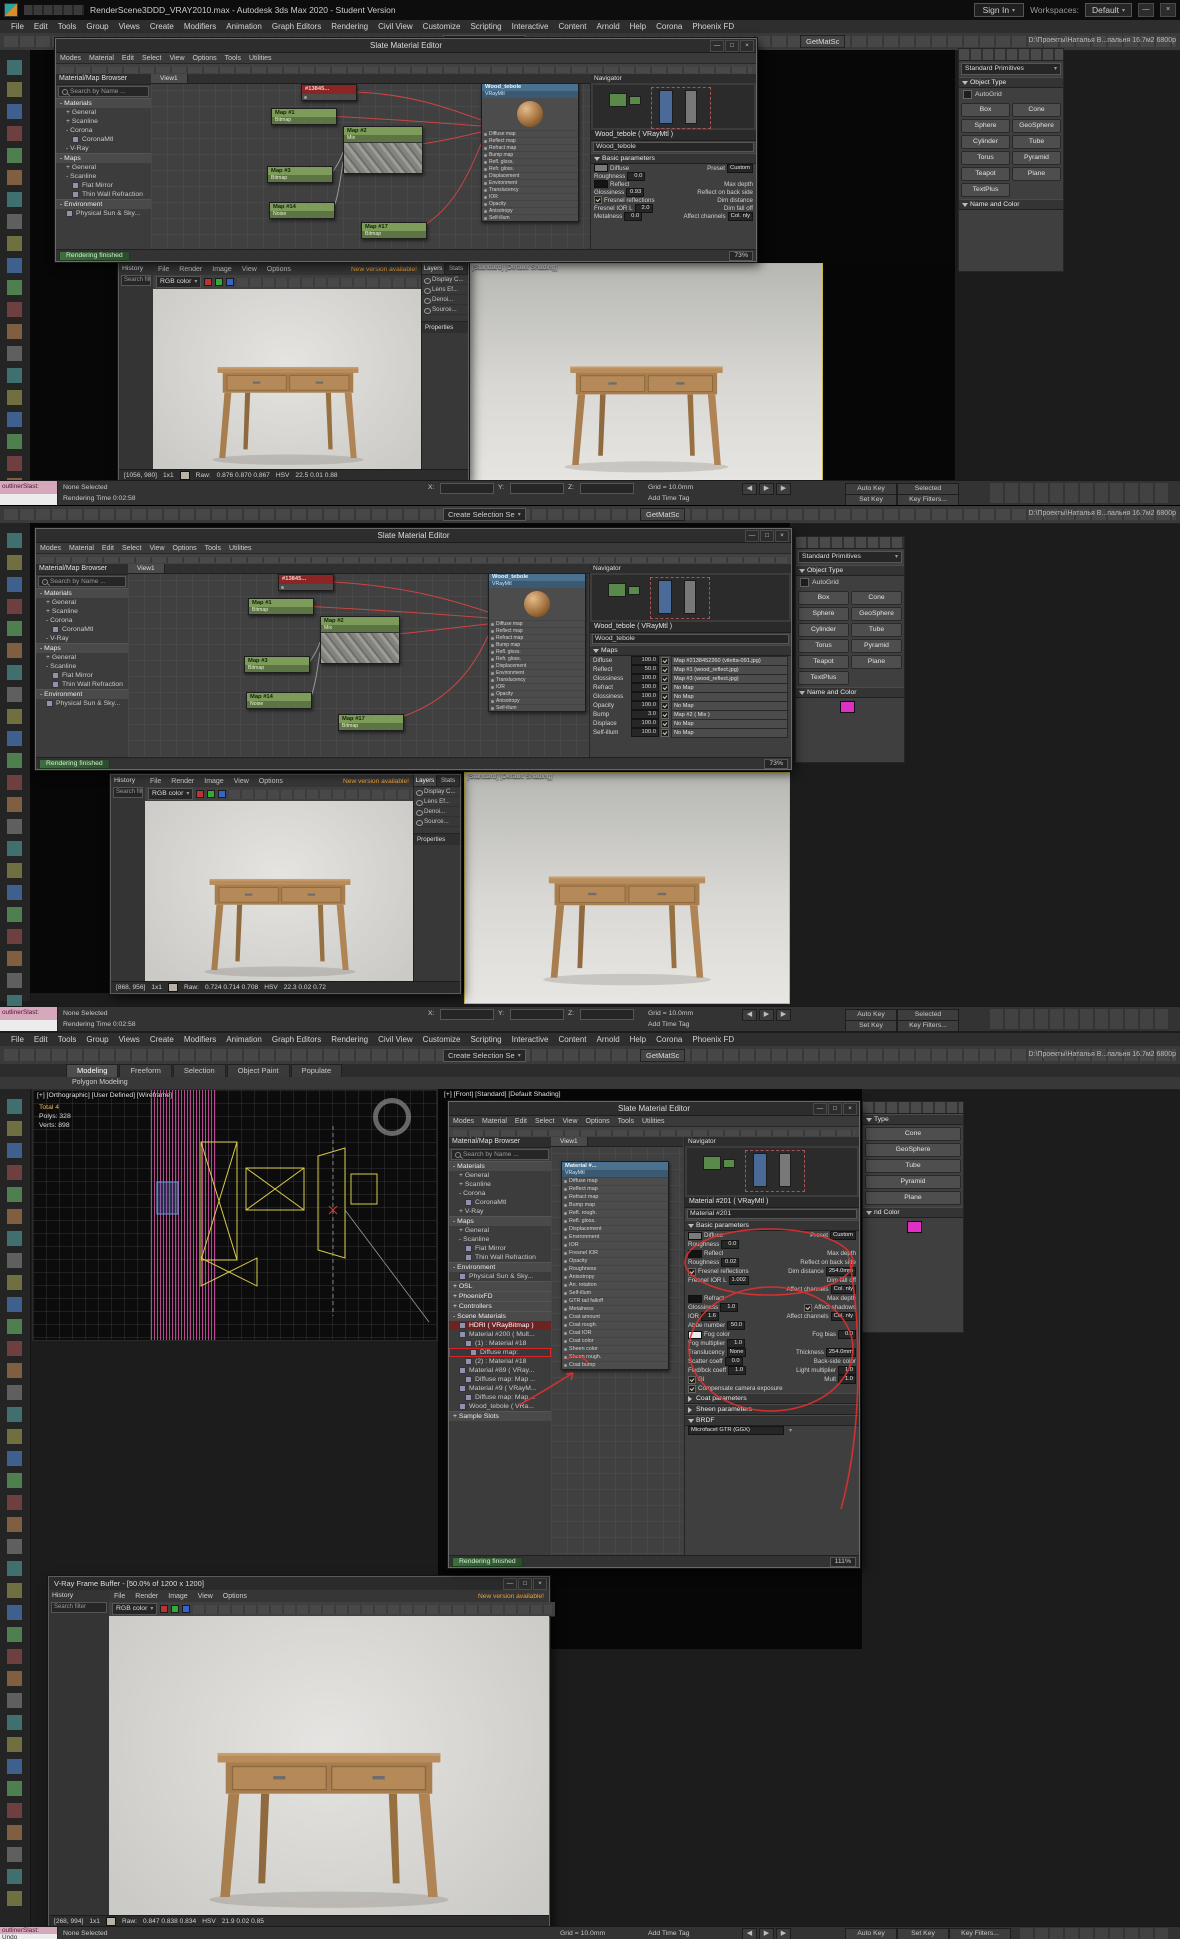  Describe the element at coordinates (182, 781) in the screenshot. I see `menu-item: Render` at that location.